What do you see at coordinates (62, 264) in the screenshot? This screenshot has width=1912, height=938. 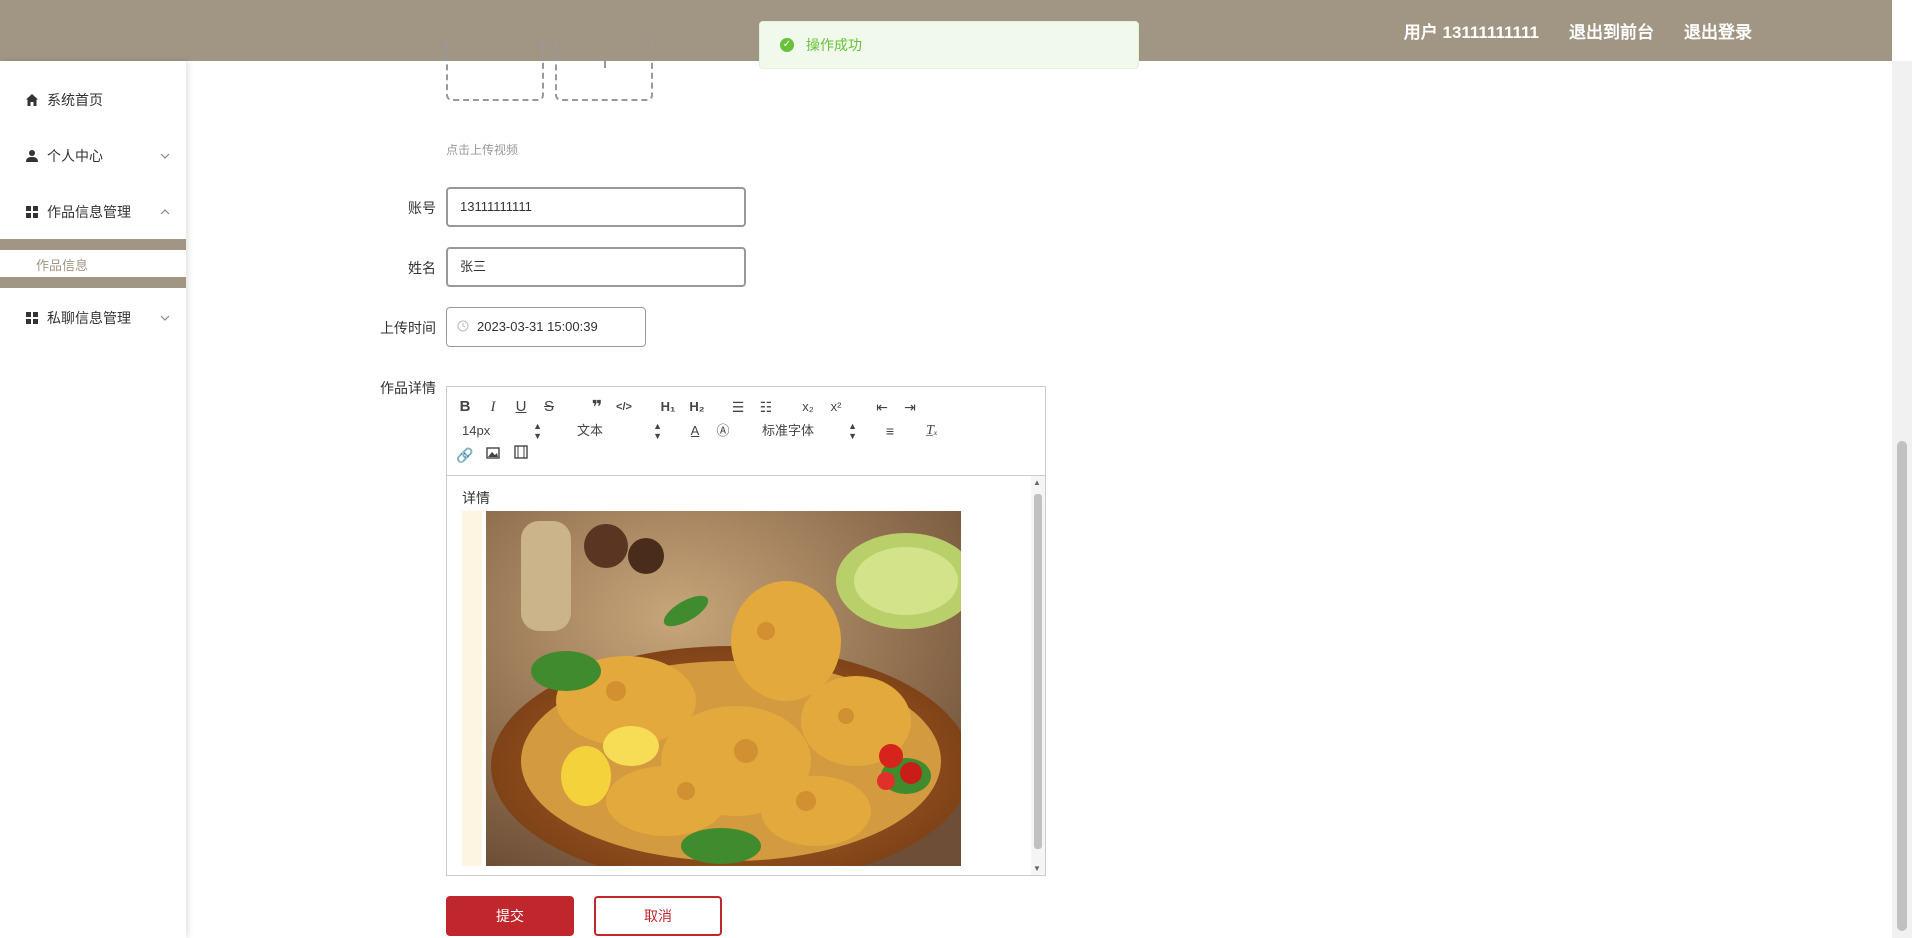 I see `sidebar-subitem-works-info: 作品信息` at bounding box center [62, 264].